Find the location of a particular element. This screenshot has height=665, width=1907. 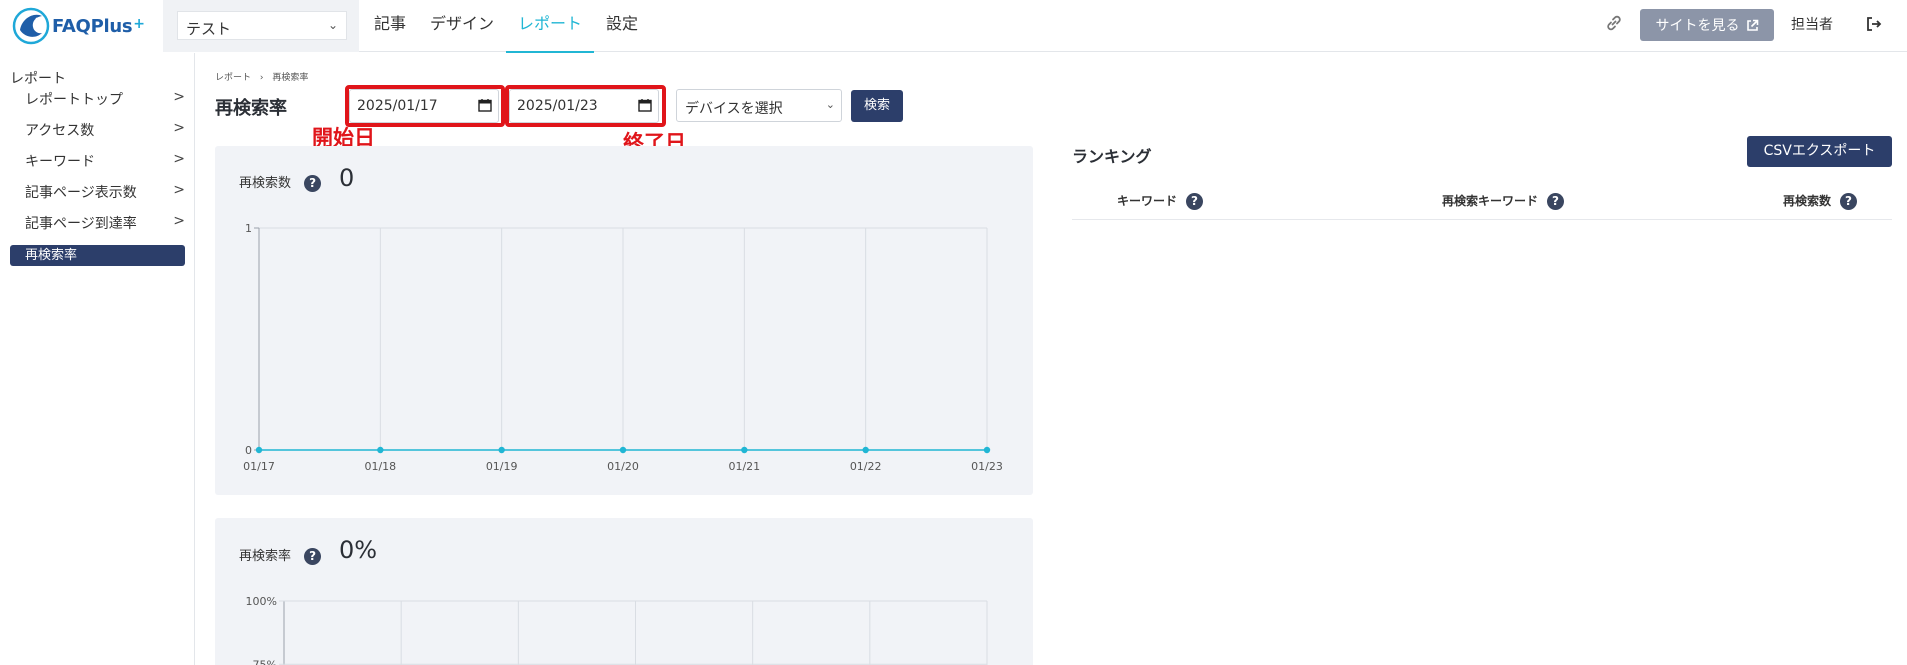

y-tick-label: 100% is located at coordinates (261, 601).